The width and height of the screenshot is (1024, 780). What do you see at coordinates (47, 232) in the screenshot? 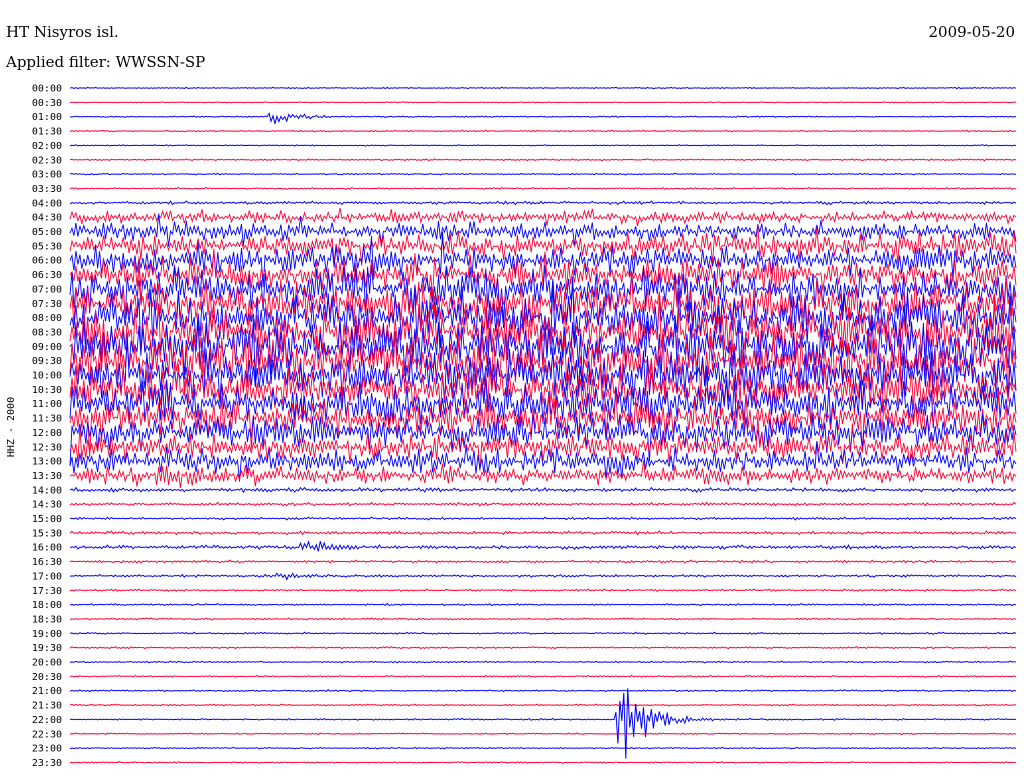
I see `time-tick-label: 05:00` at bounding box center [47, 232].